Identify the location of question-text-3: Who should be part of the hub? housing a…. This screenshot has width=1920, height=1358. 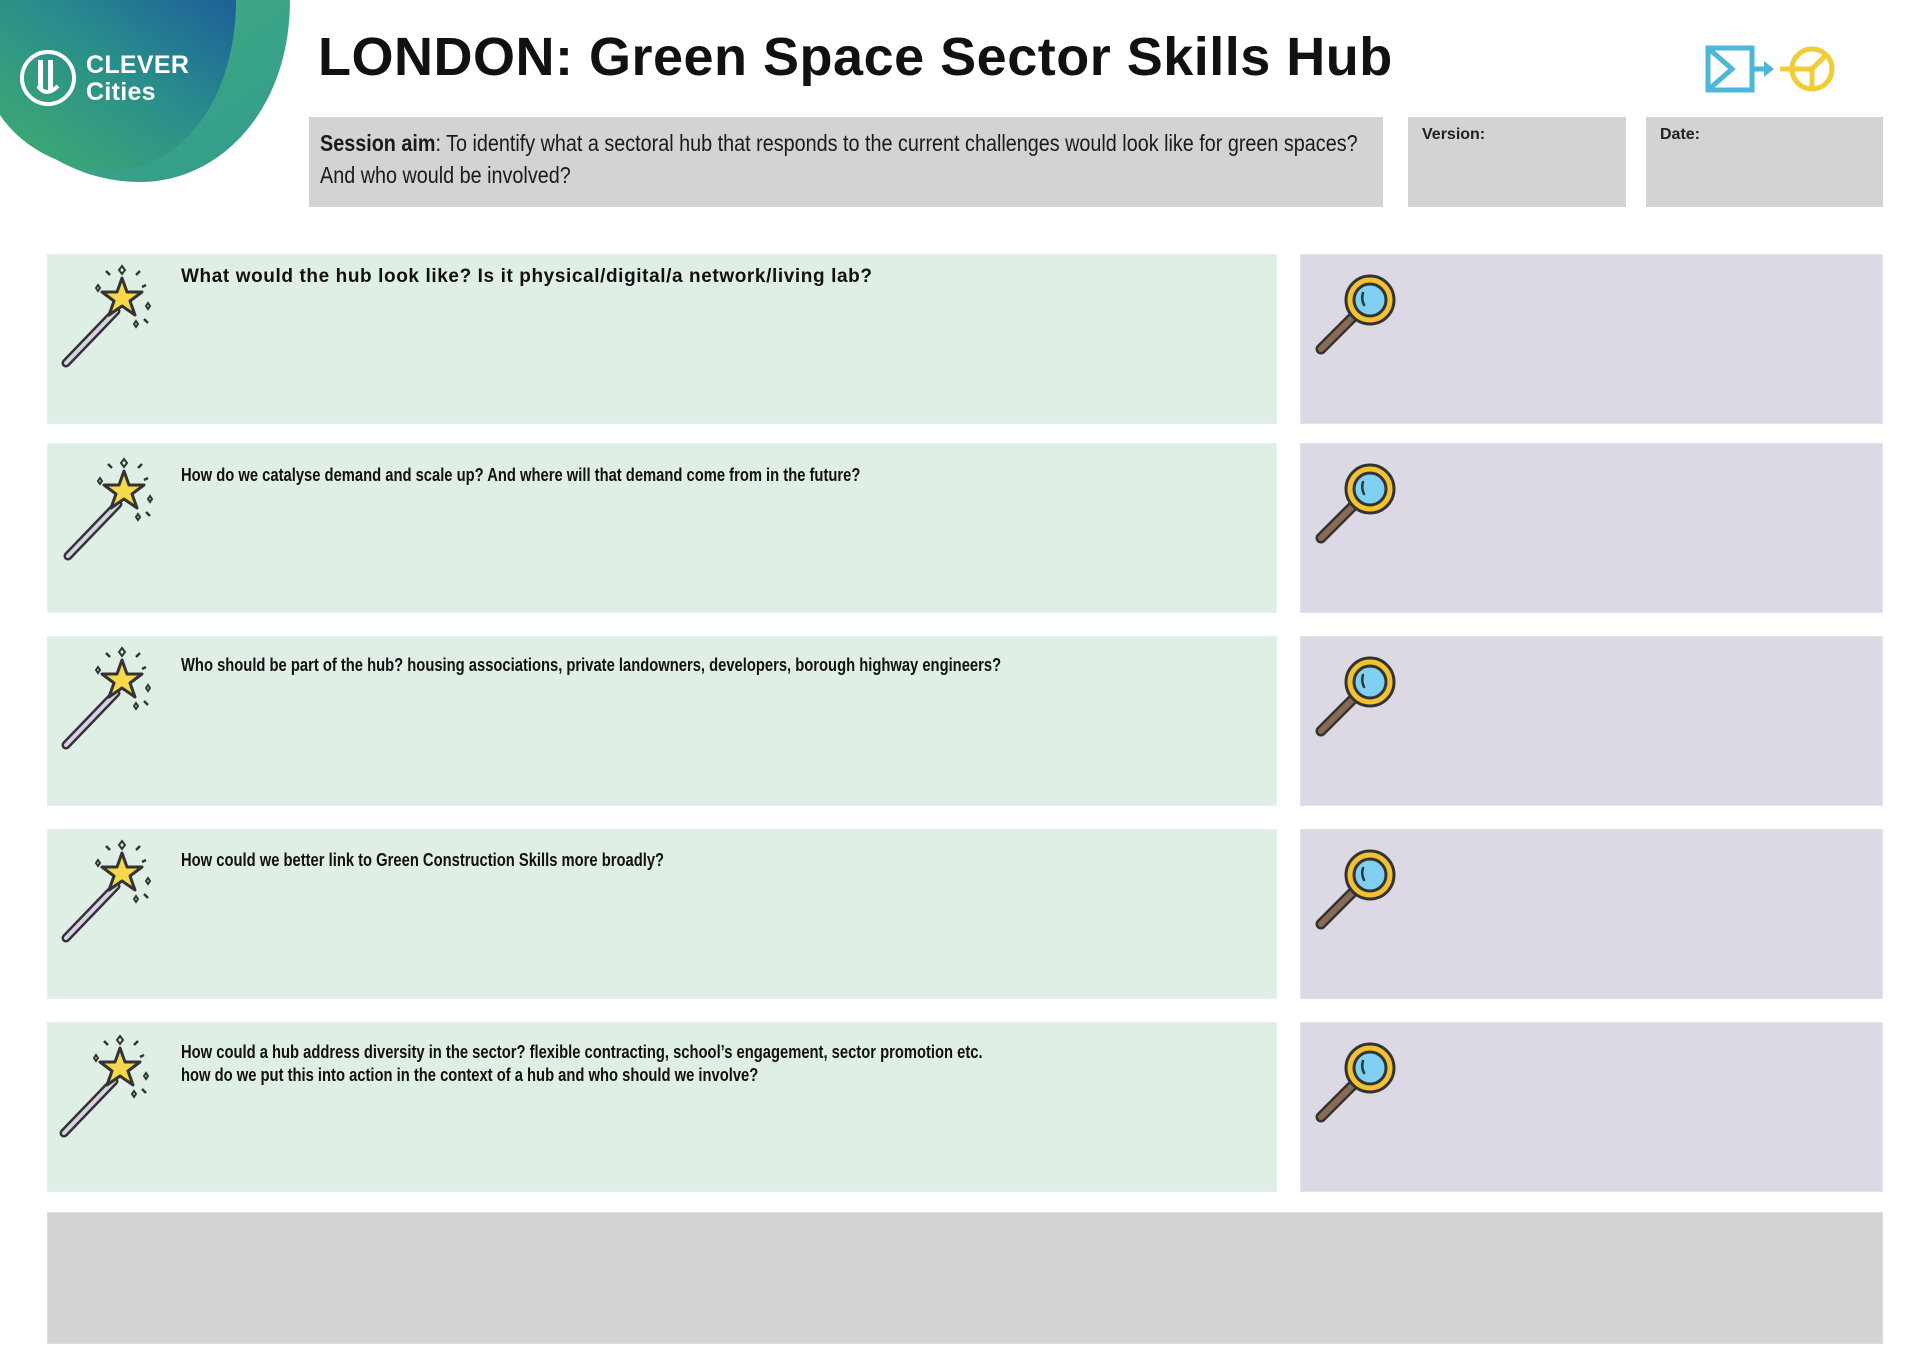
(591, 665).